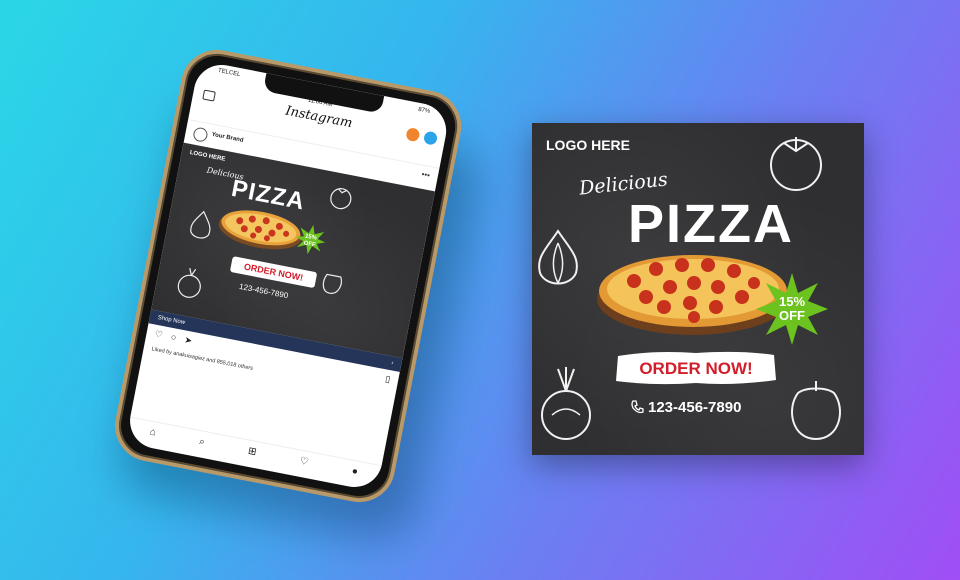  What do you see at coordinates (252, 451) in the screenshot?
I see `add-icon: ⊞` at bounding box center [252, 451].